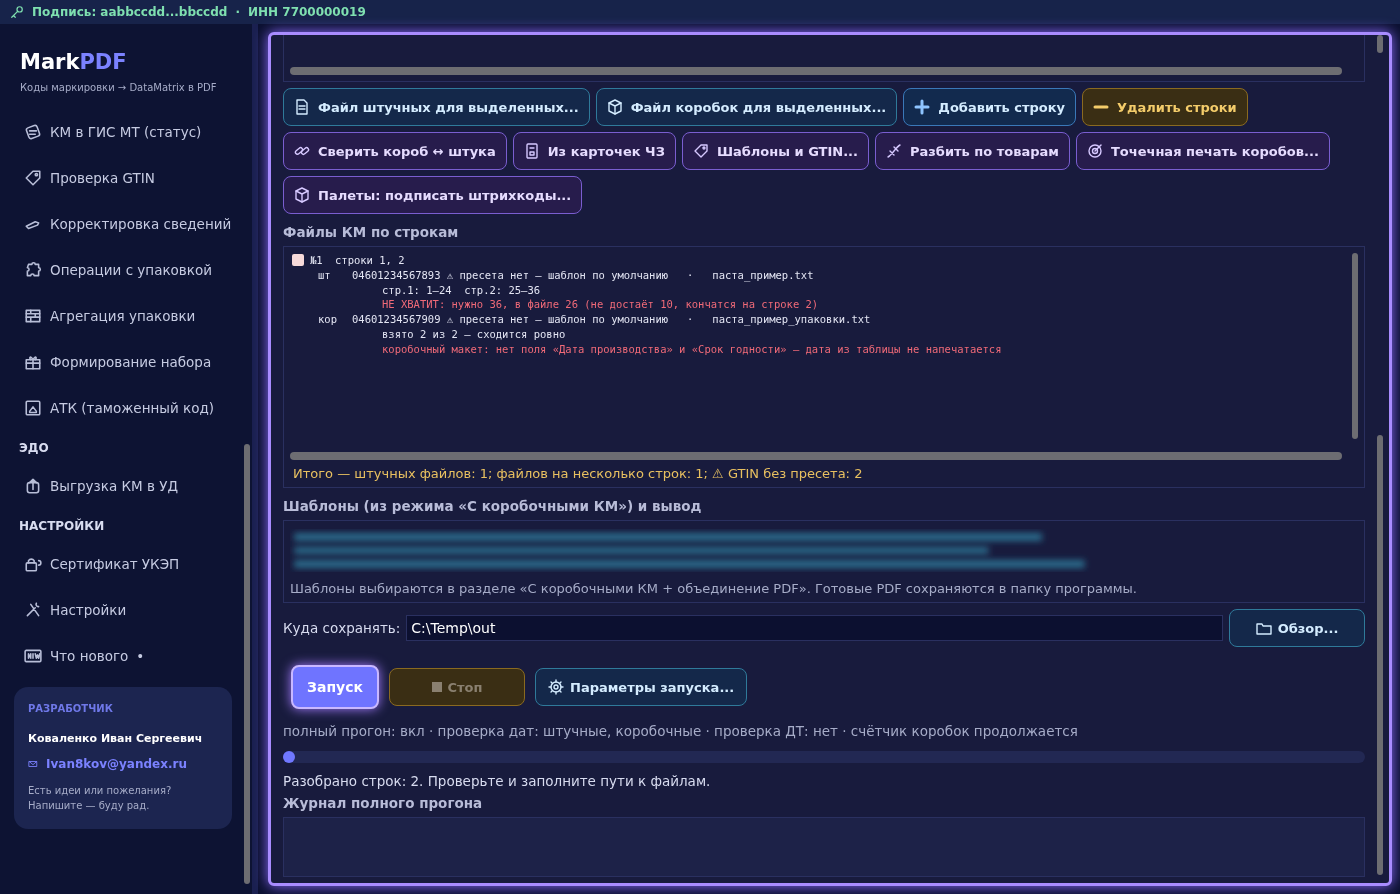 This screenshot has width=1400, height=894. What do you see at coordinates (322, 319) in the screenshot?
I see `kind-tag: кор` at bounding box center [322, 319].